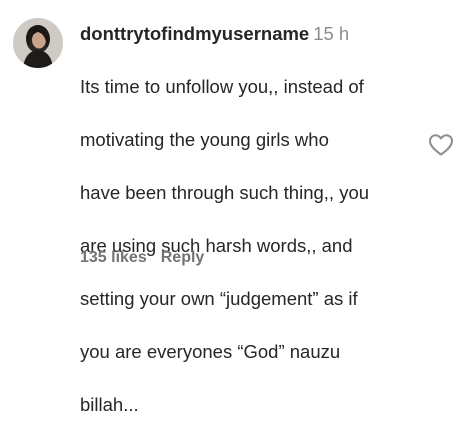 This screenshot has height=445, width=469. I want to click on like-button, so click(441, 145).